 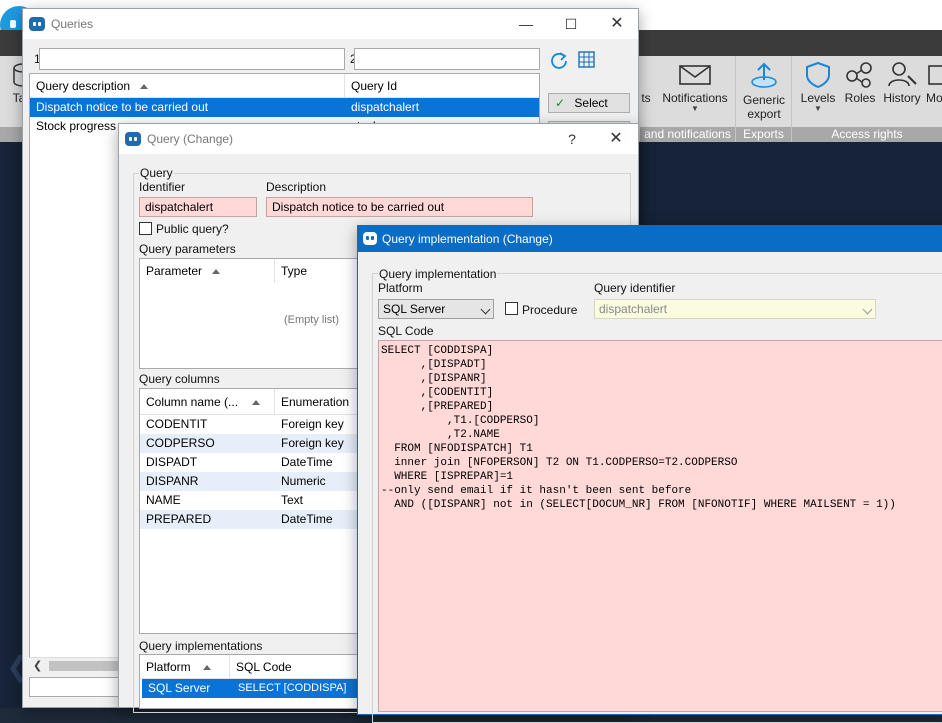 I want to click on window-title: Query implementation (Change), so click(x=467, y=239).